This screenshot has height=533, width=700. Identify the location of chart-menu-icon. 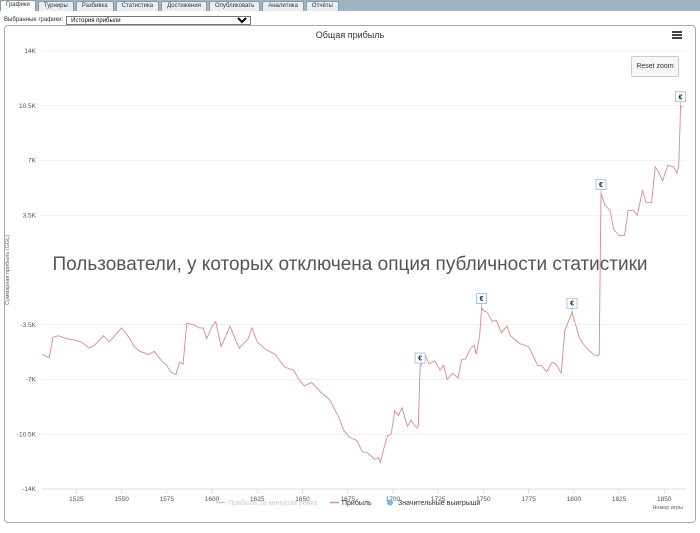
(677, 35).